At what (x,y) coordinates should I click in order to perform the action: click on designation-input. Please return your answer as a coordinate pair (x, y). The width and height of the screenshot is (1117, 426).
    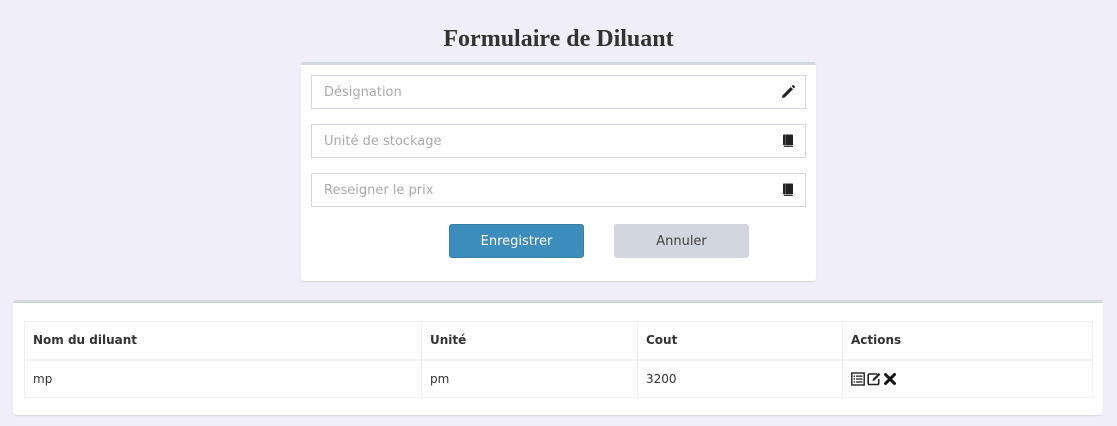
    Looking at the image, I should click on (542, 92).